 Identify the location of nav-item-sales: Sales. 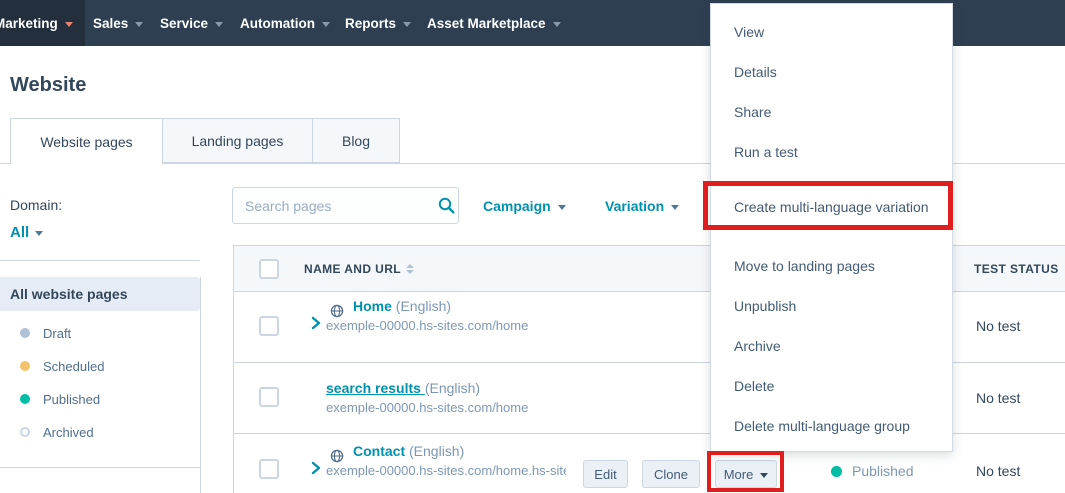
(118, 23).